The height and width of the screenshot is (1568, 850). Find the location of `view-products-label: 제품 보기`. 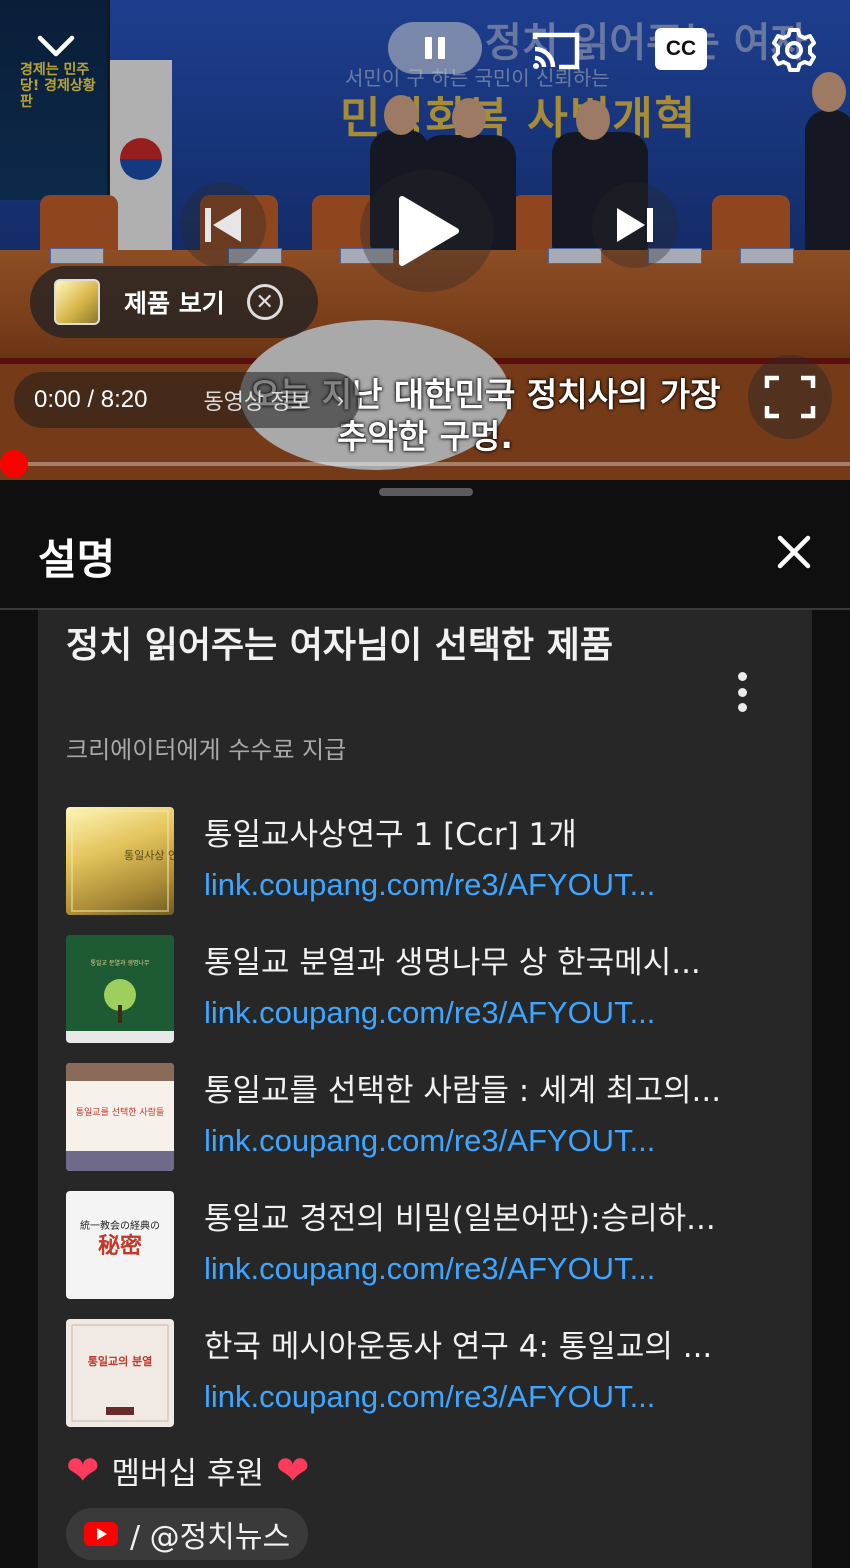

view-products-label: 제품 보기 is located at coordinates (174, 303).